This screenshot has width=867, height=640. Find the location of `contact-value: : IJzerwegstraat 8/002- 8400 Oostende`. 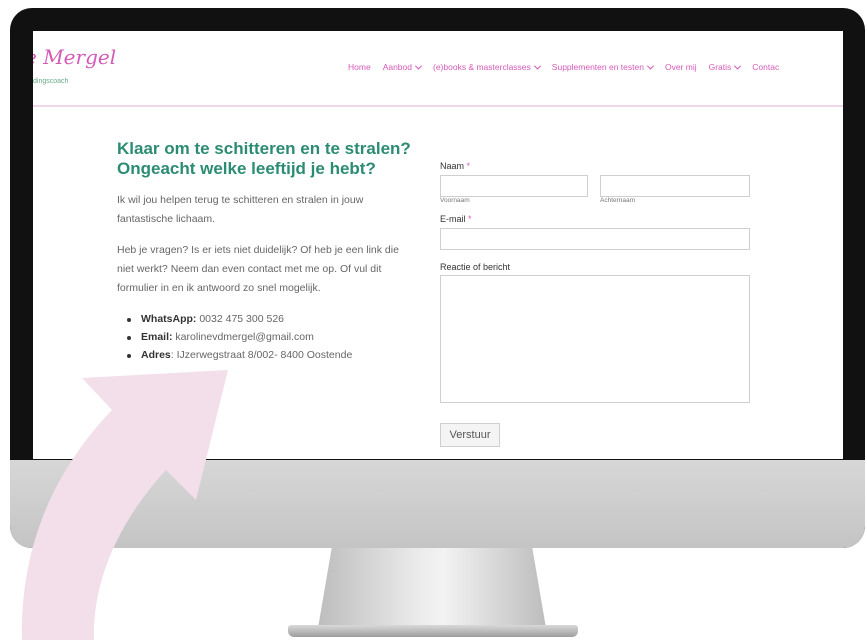

contact-value: : IJzerwegstraat 8/002- 8400 Oostende is located at coordinates (261, 355).